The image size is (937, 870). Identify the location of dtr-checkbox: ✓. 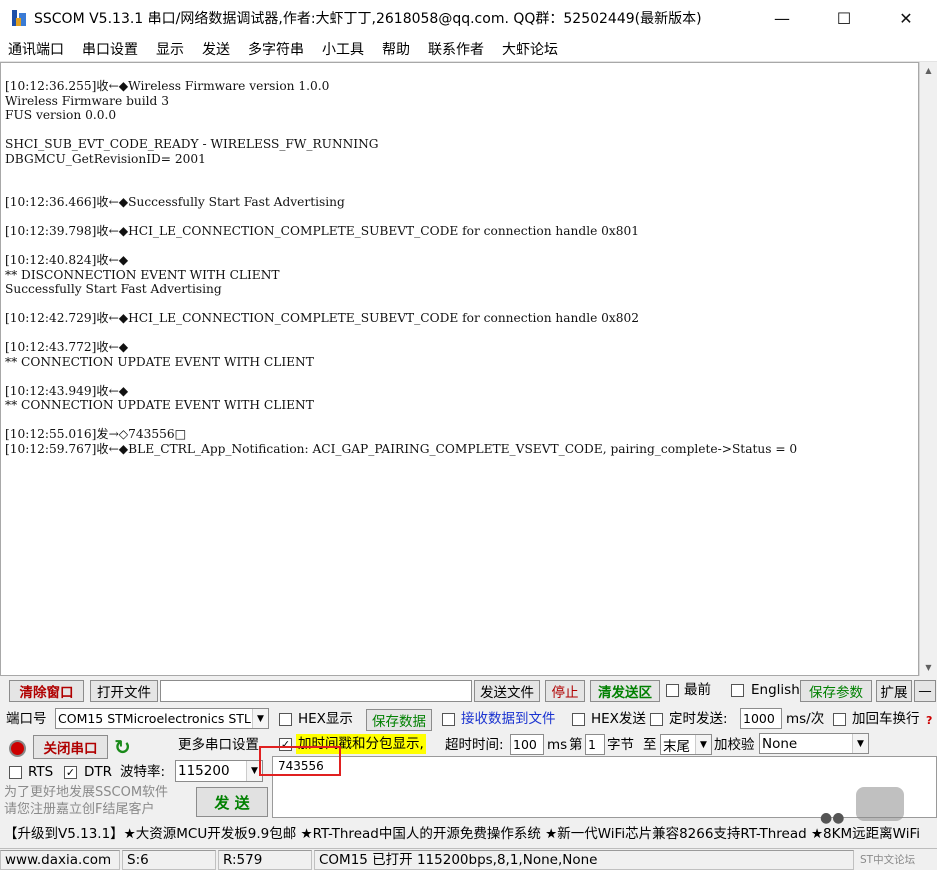
(70, 772).